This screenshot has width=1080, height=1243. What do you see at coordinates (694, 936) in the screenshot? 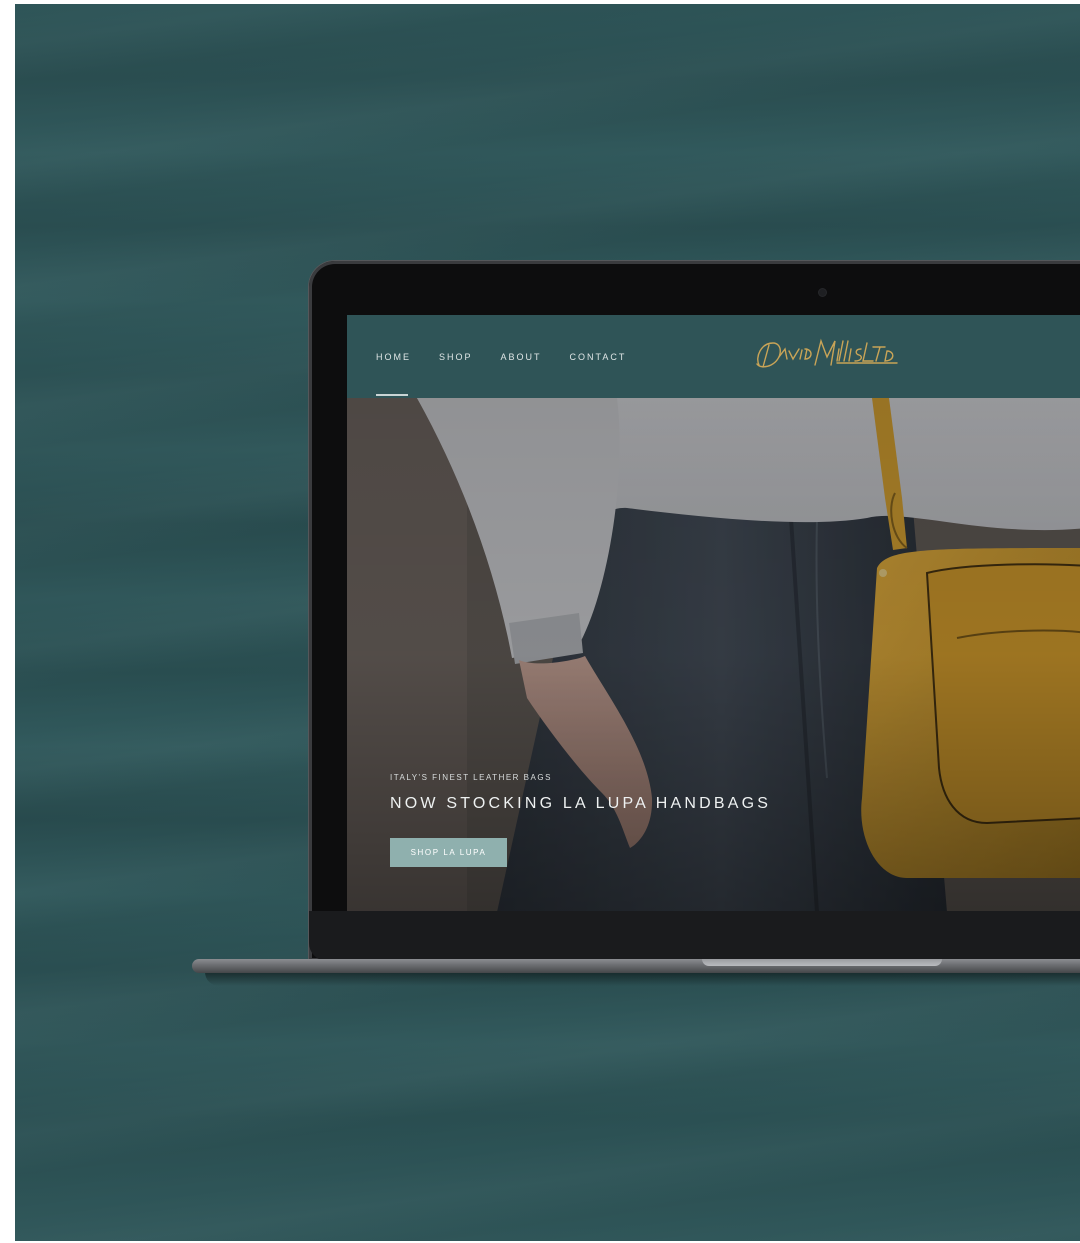
I see `laptop-chin` at bounding box center [694, 936].